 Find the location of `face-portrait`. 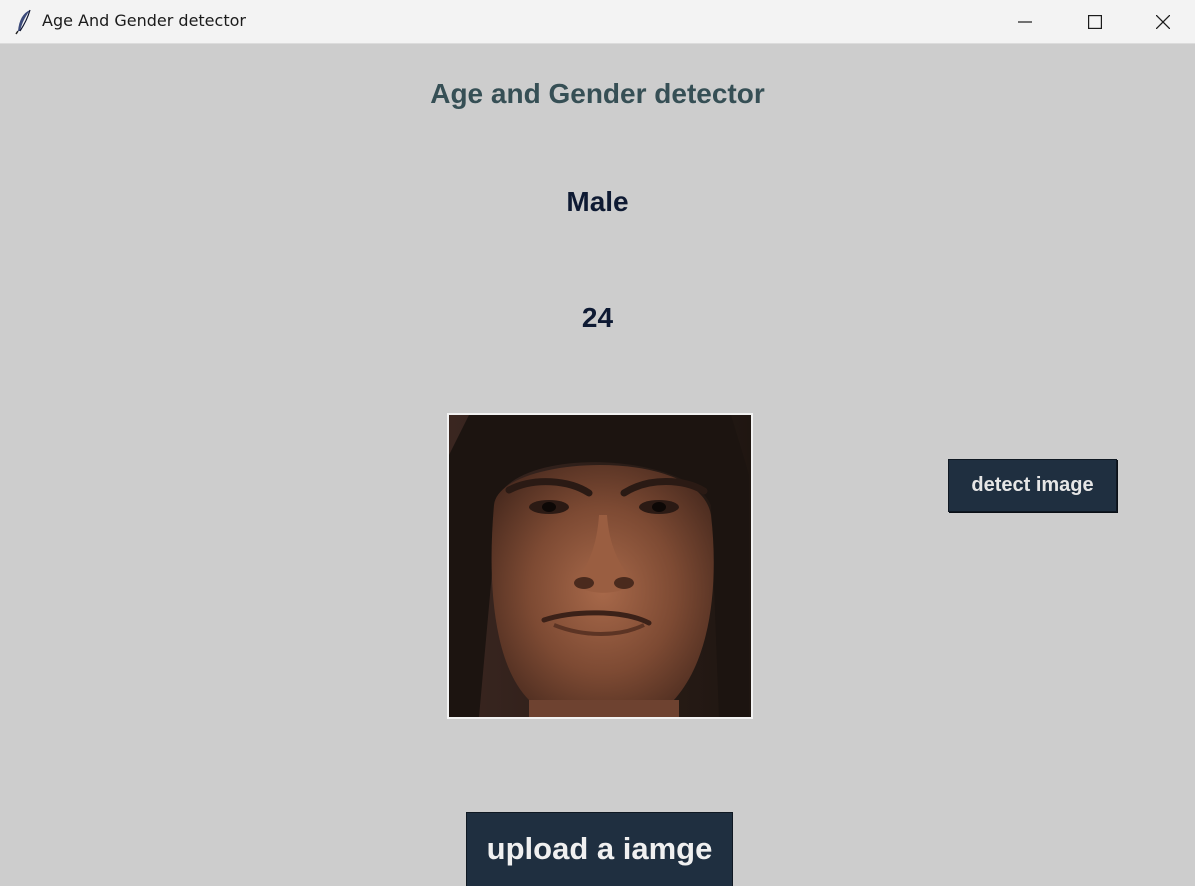

face-portrait is located at coordinates (600, 566).